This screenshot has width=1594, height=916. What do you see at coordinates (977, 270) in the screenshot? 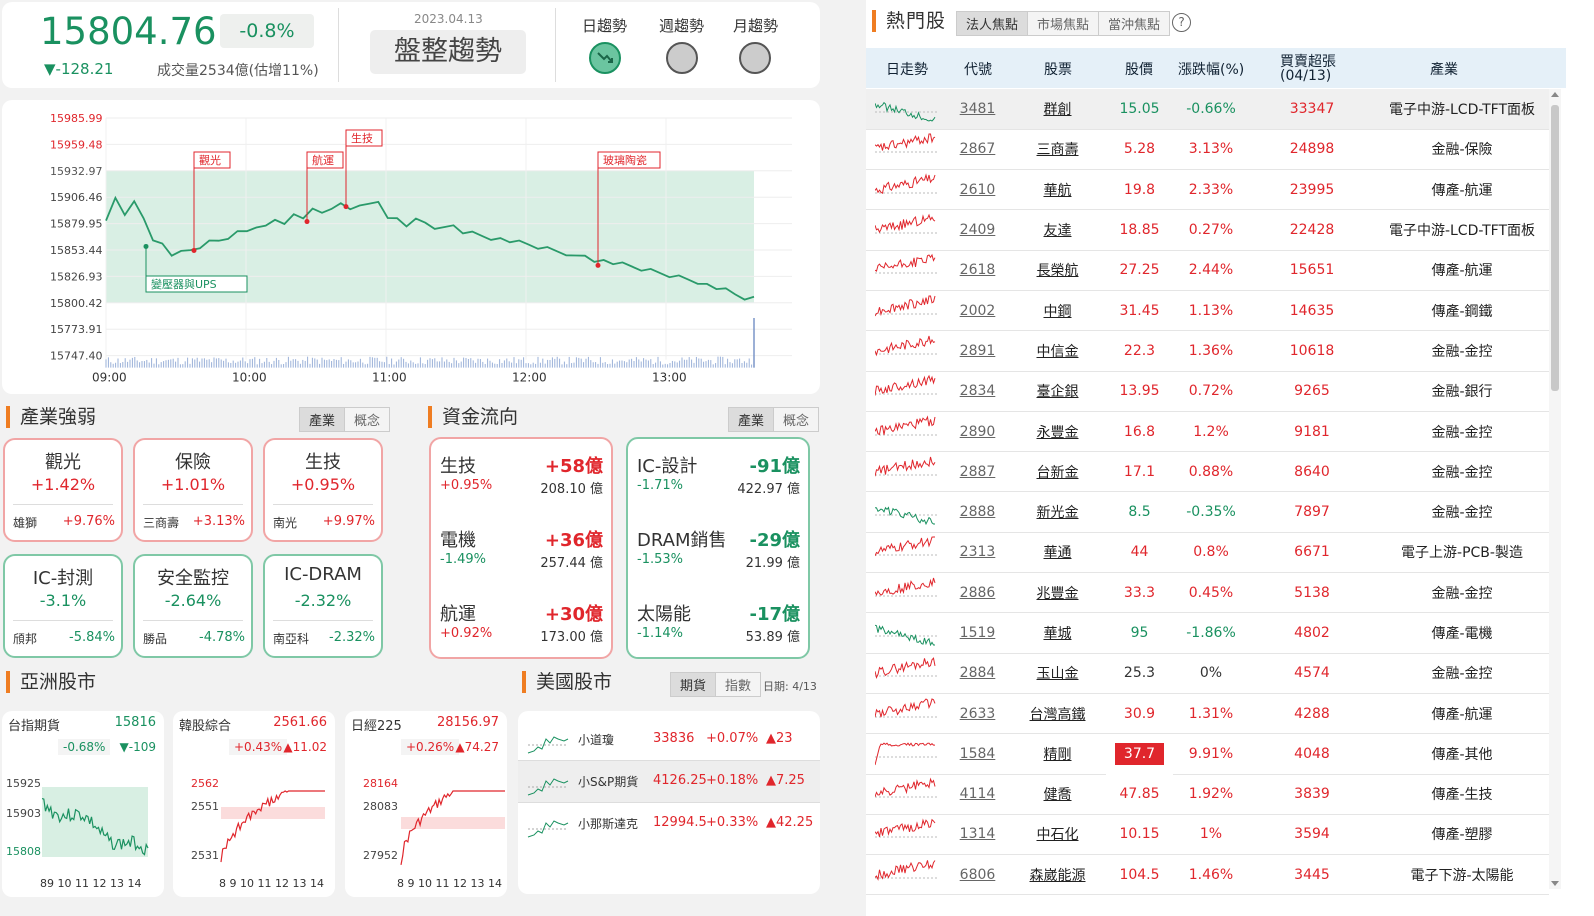
I see `stock-code: 2618` at bounding box center [977, 270].